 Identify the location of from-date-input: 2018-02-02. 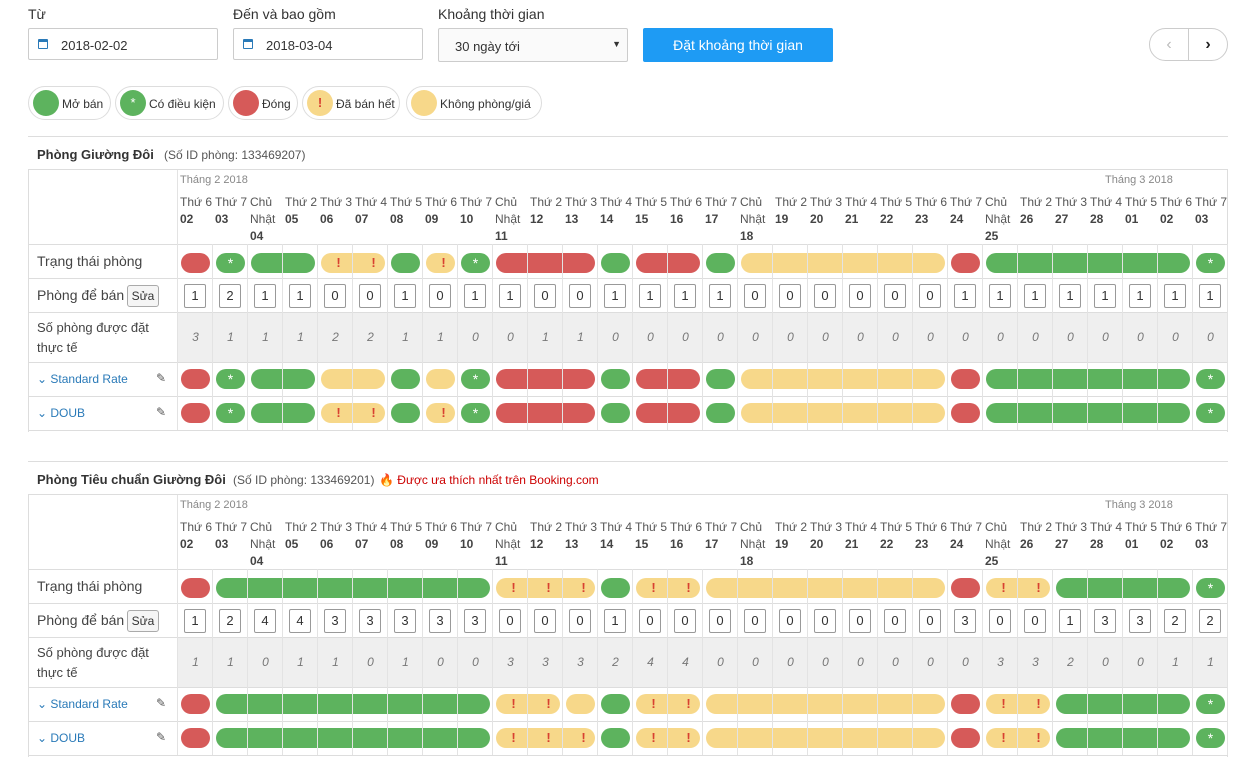
(123, 44).